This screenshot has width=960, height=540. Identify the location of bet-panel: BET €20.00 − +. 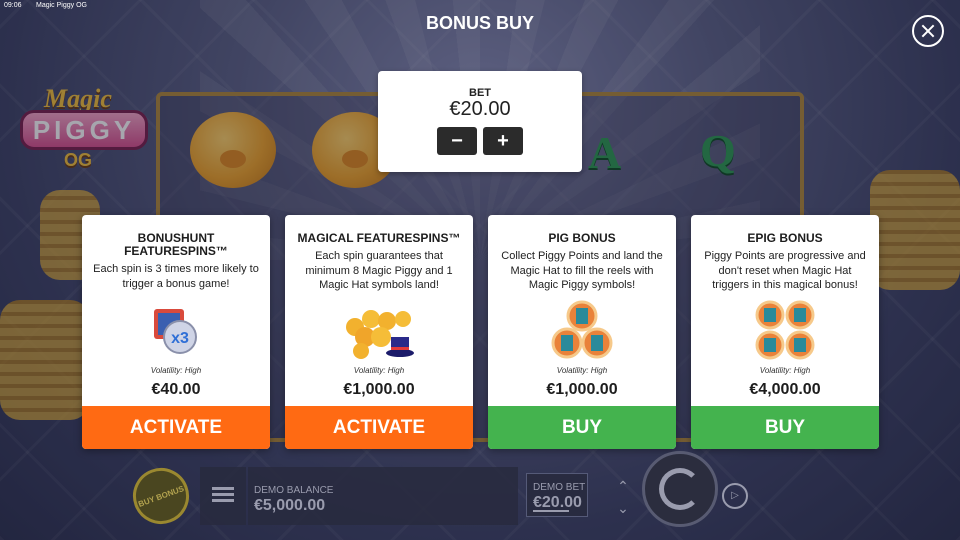
(480, 121).